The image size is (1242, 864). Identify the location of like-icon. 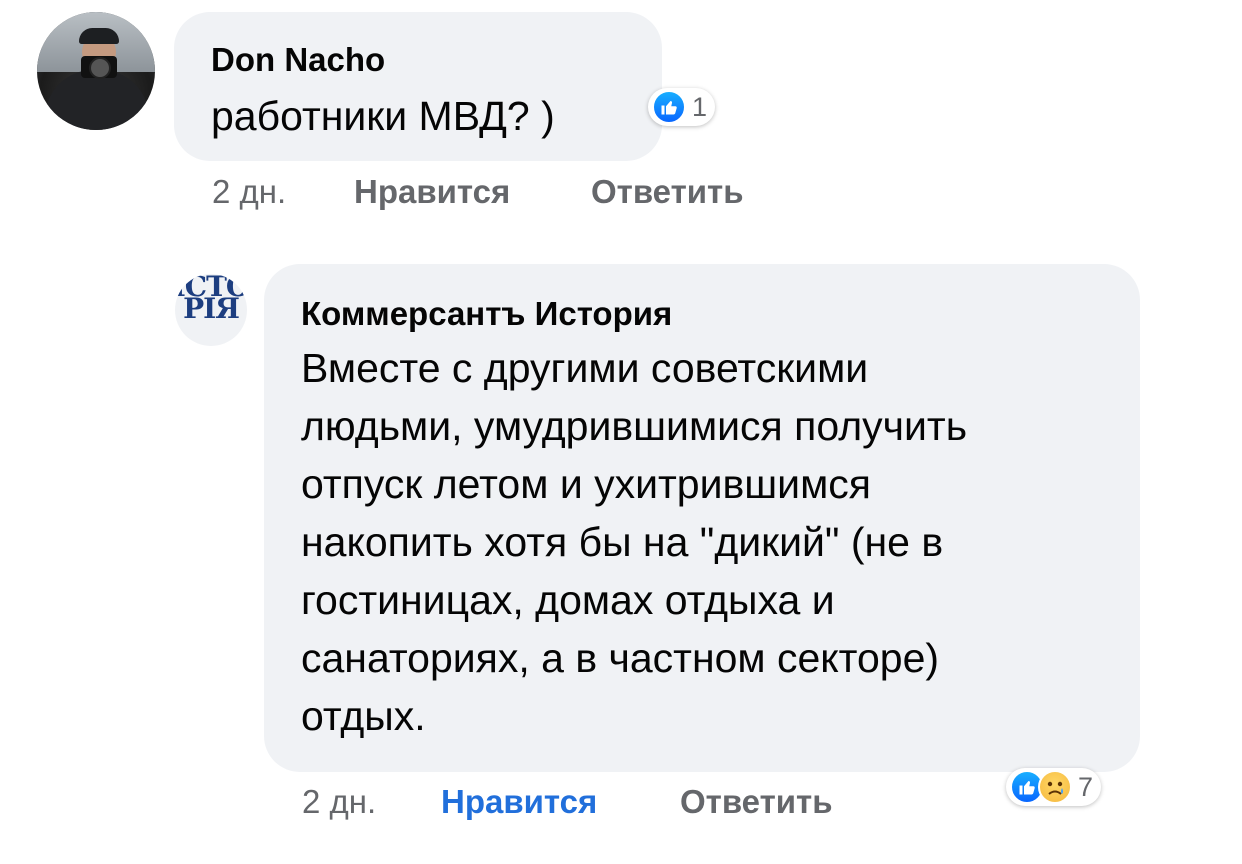
(669, 107).